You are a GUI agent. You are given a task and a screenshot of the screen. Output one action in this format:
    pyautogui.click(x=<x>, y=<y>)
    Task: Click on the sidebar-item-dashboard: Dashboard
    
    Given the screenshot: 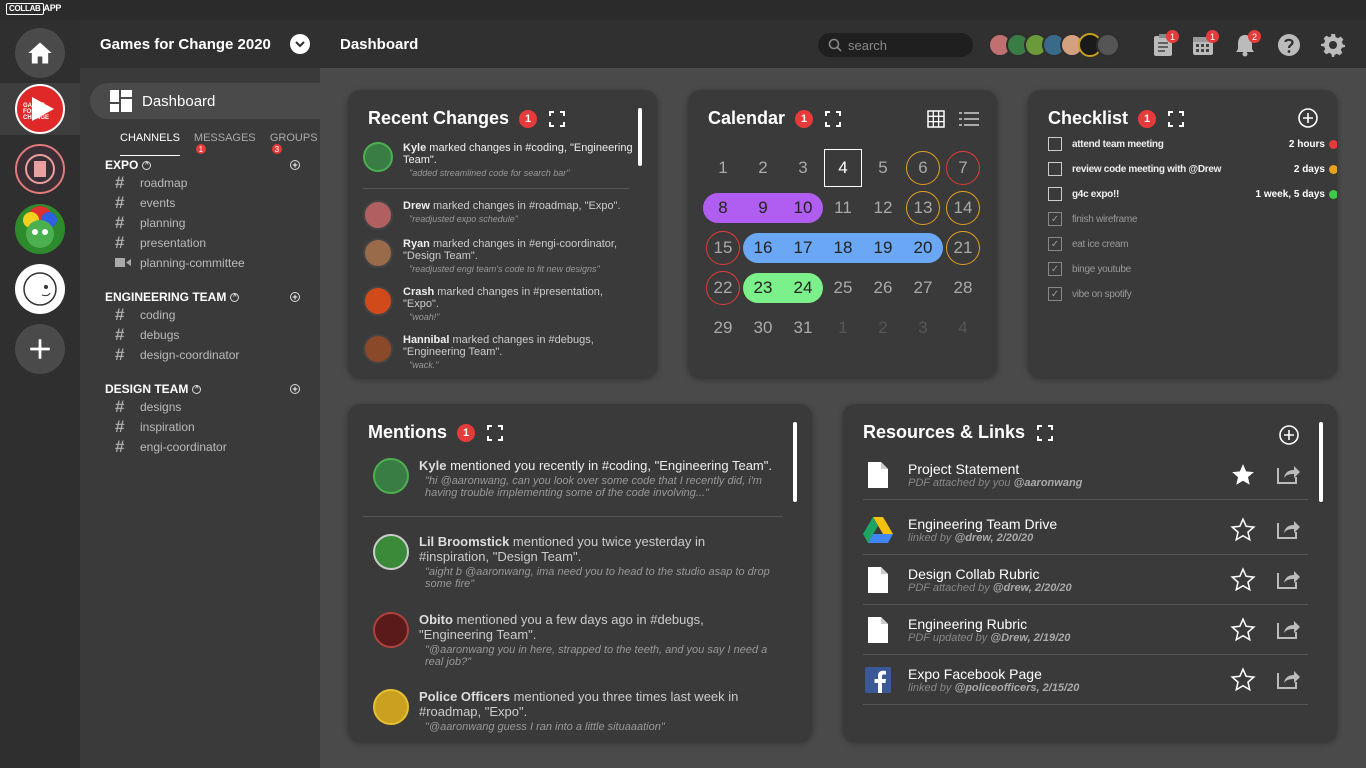 What is the action you would take?
    pyautogui.click(x=205, y=101)
    